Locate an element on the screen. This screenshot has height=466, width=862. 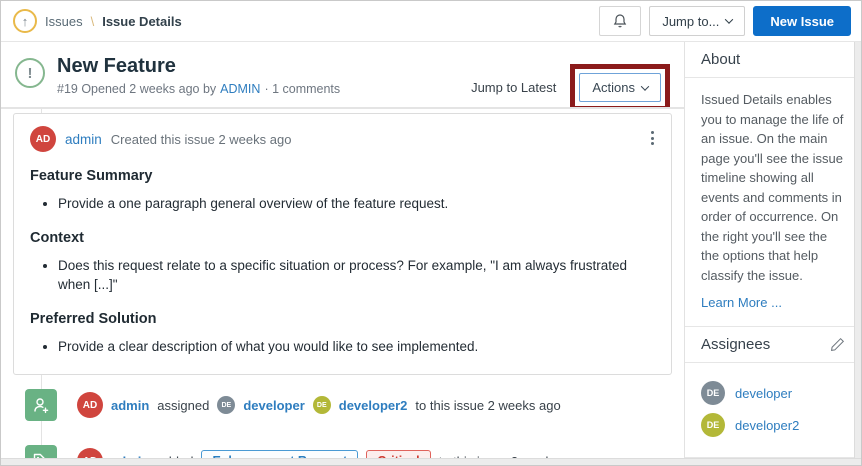
issue-meta-prefix: #19 Opened 2 weeks ago by is located at coordinates (137, 89).